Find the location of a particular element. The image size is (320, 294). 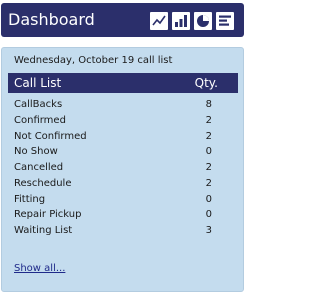

table-row: Cancelled 2 is located at coordinates (123, 168).